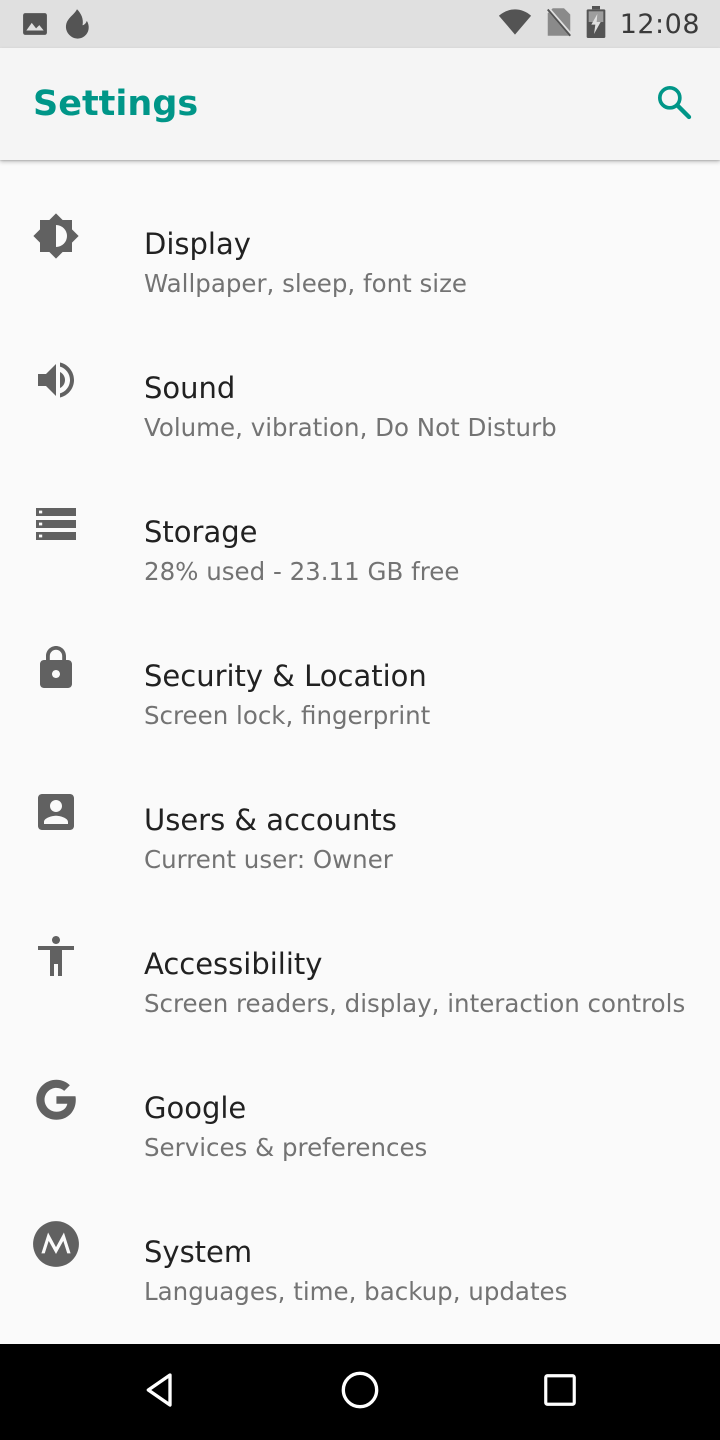 Image resolution: width=720 pixels, height=1440 pixels. I want to click on search-button, so click(674, 104).